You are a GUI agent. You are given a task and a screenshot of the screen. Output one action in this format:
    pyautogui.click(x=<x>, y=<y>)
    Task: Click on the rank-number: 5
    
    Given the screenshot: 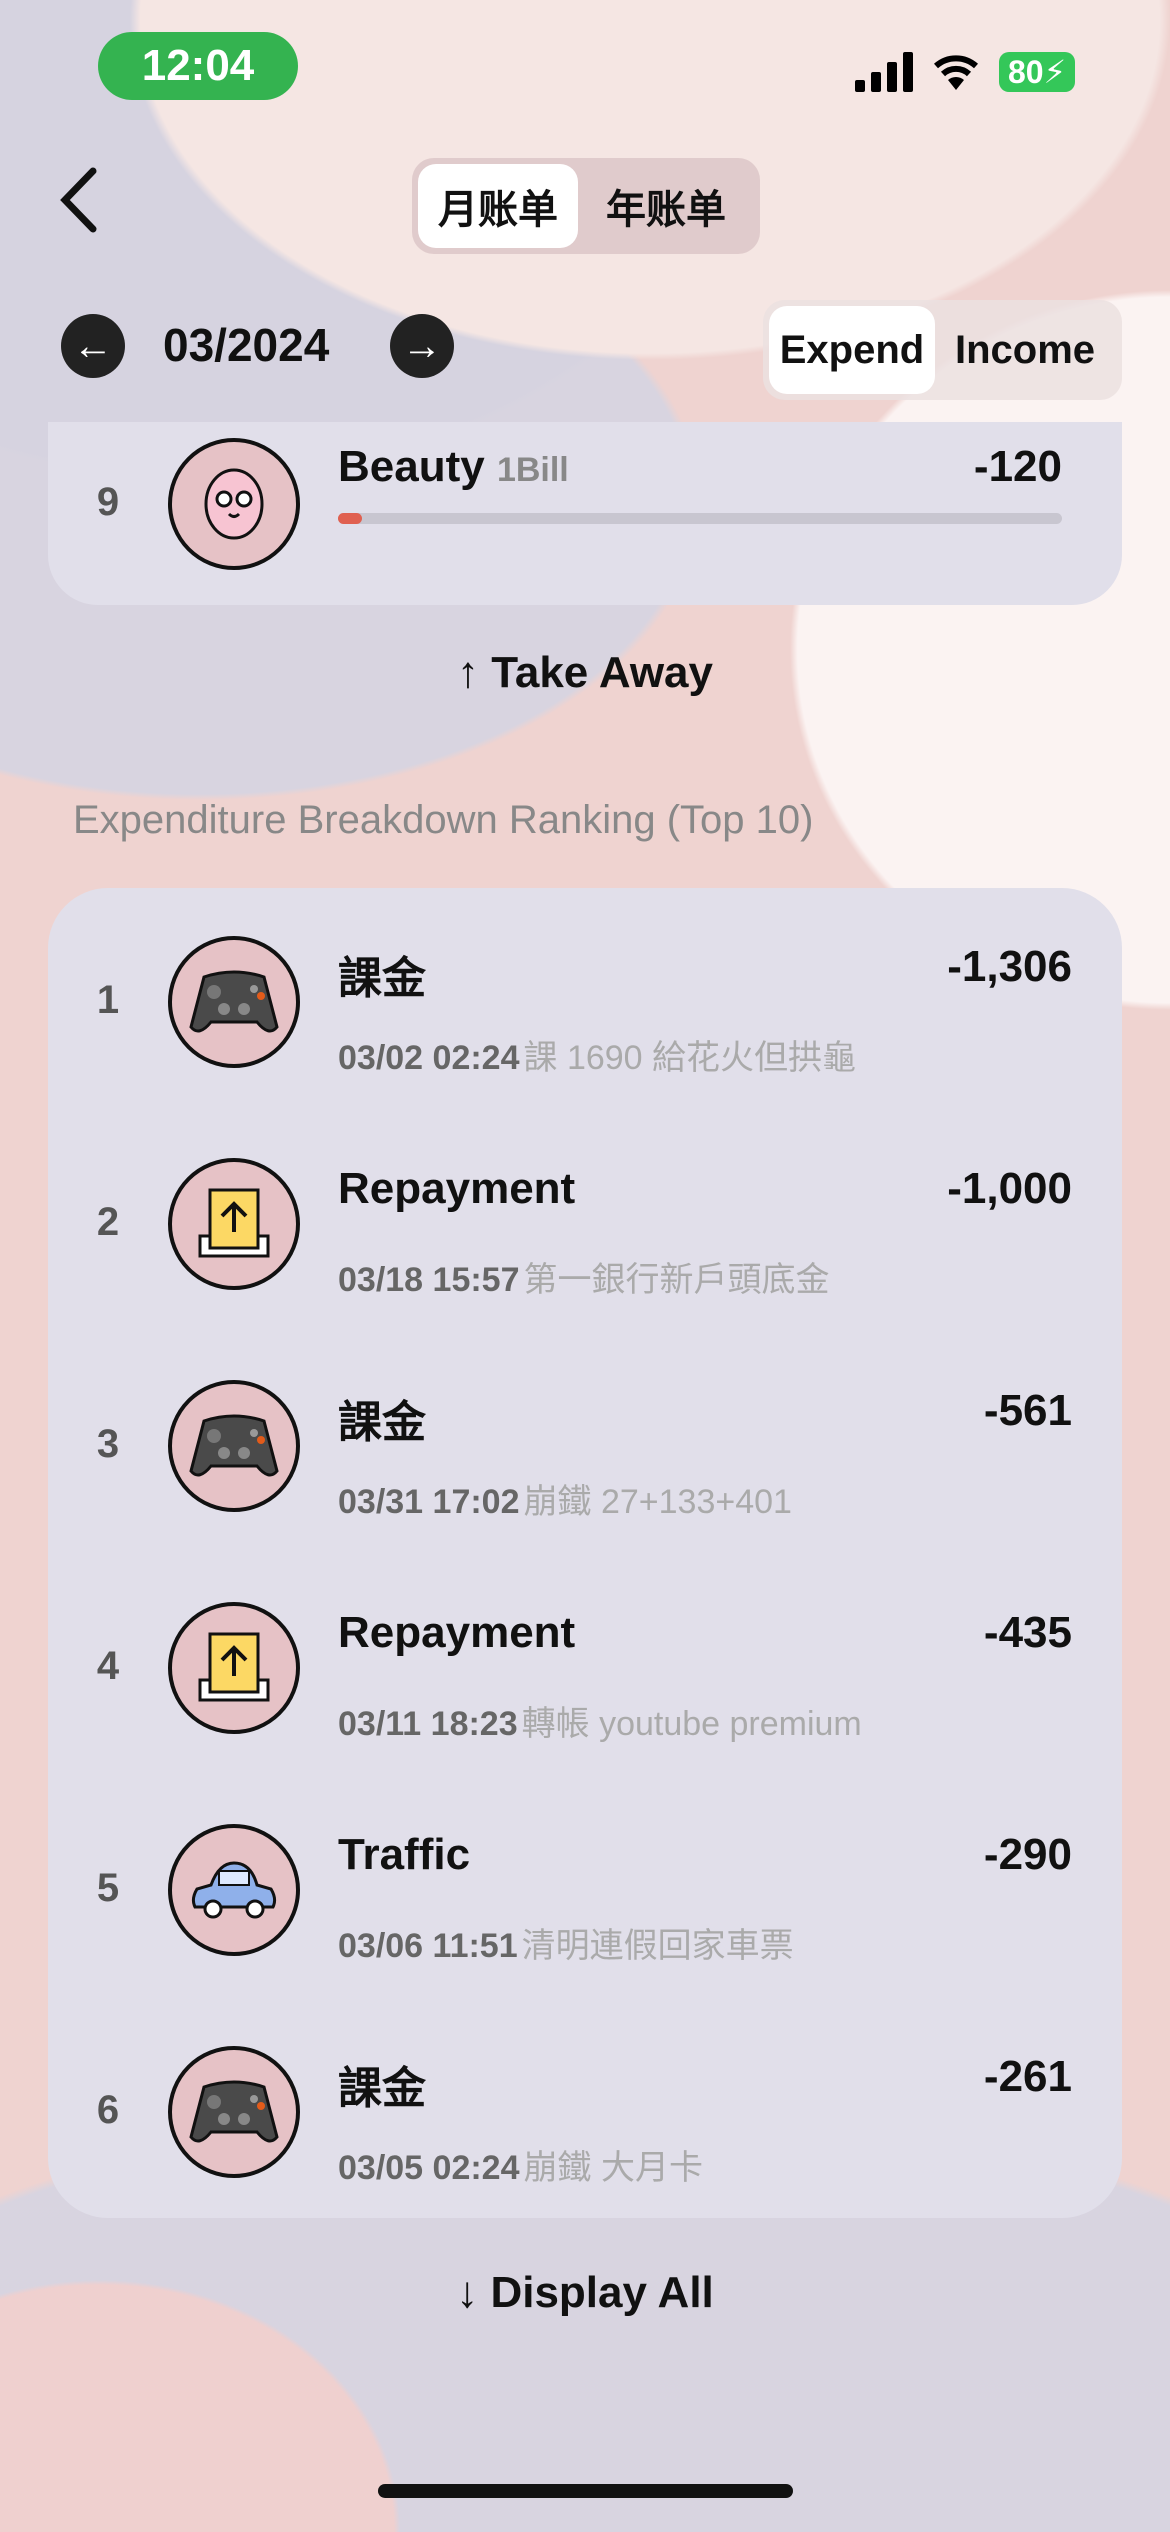 What is the action you would take?
    pyautogui.click(x=108, y=1888)
    